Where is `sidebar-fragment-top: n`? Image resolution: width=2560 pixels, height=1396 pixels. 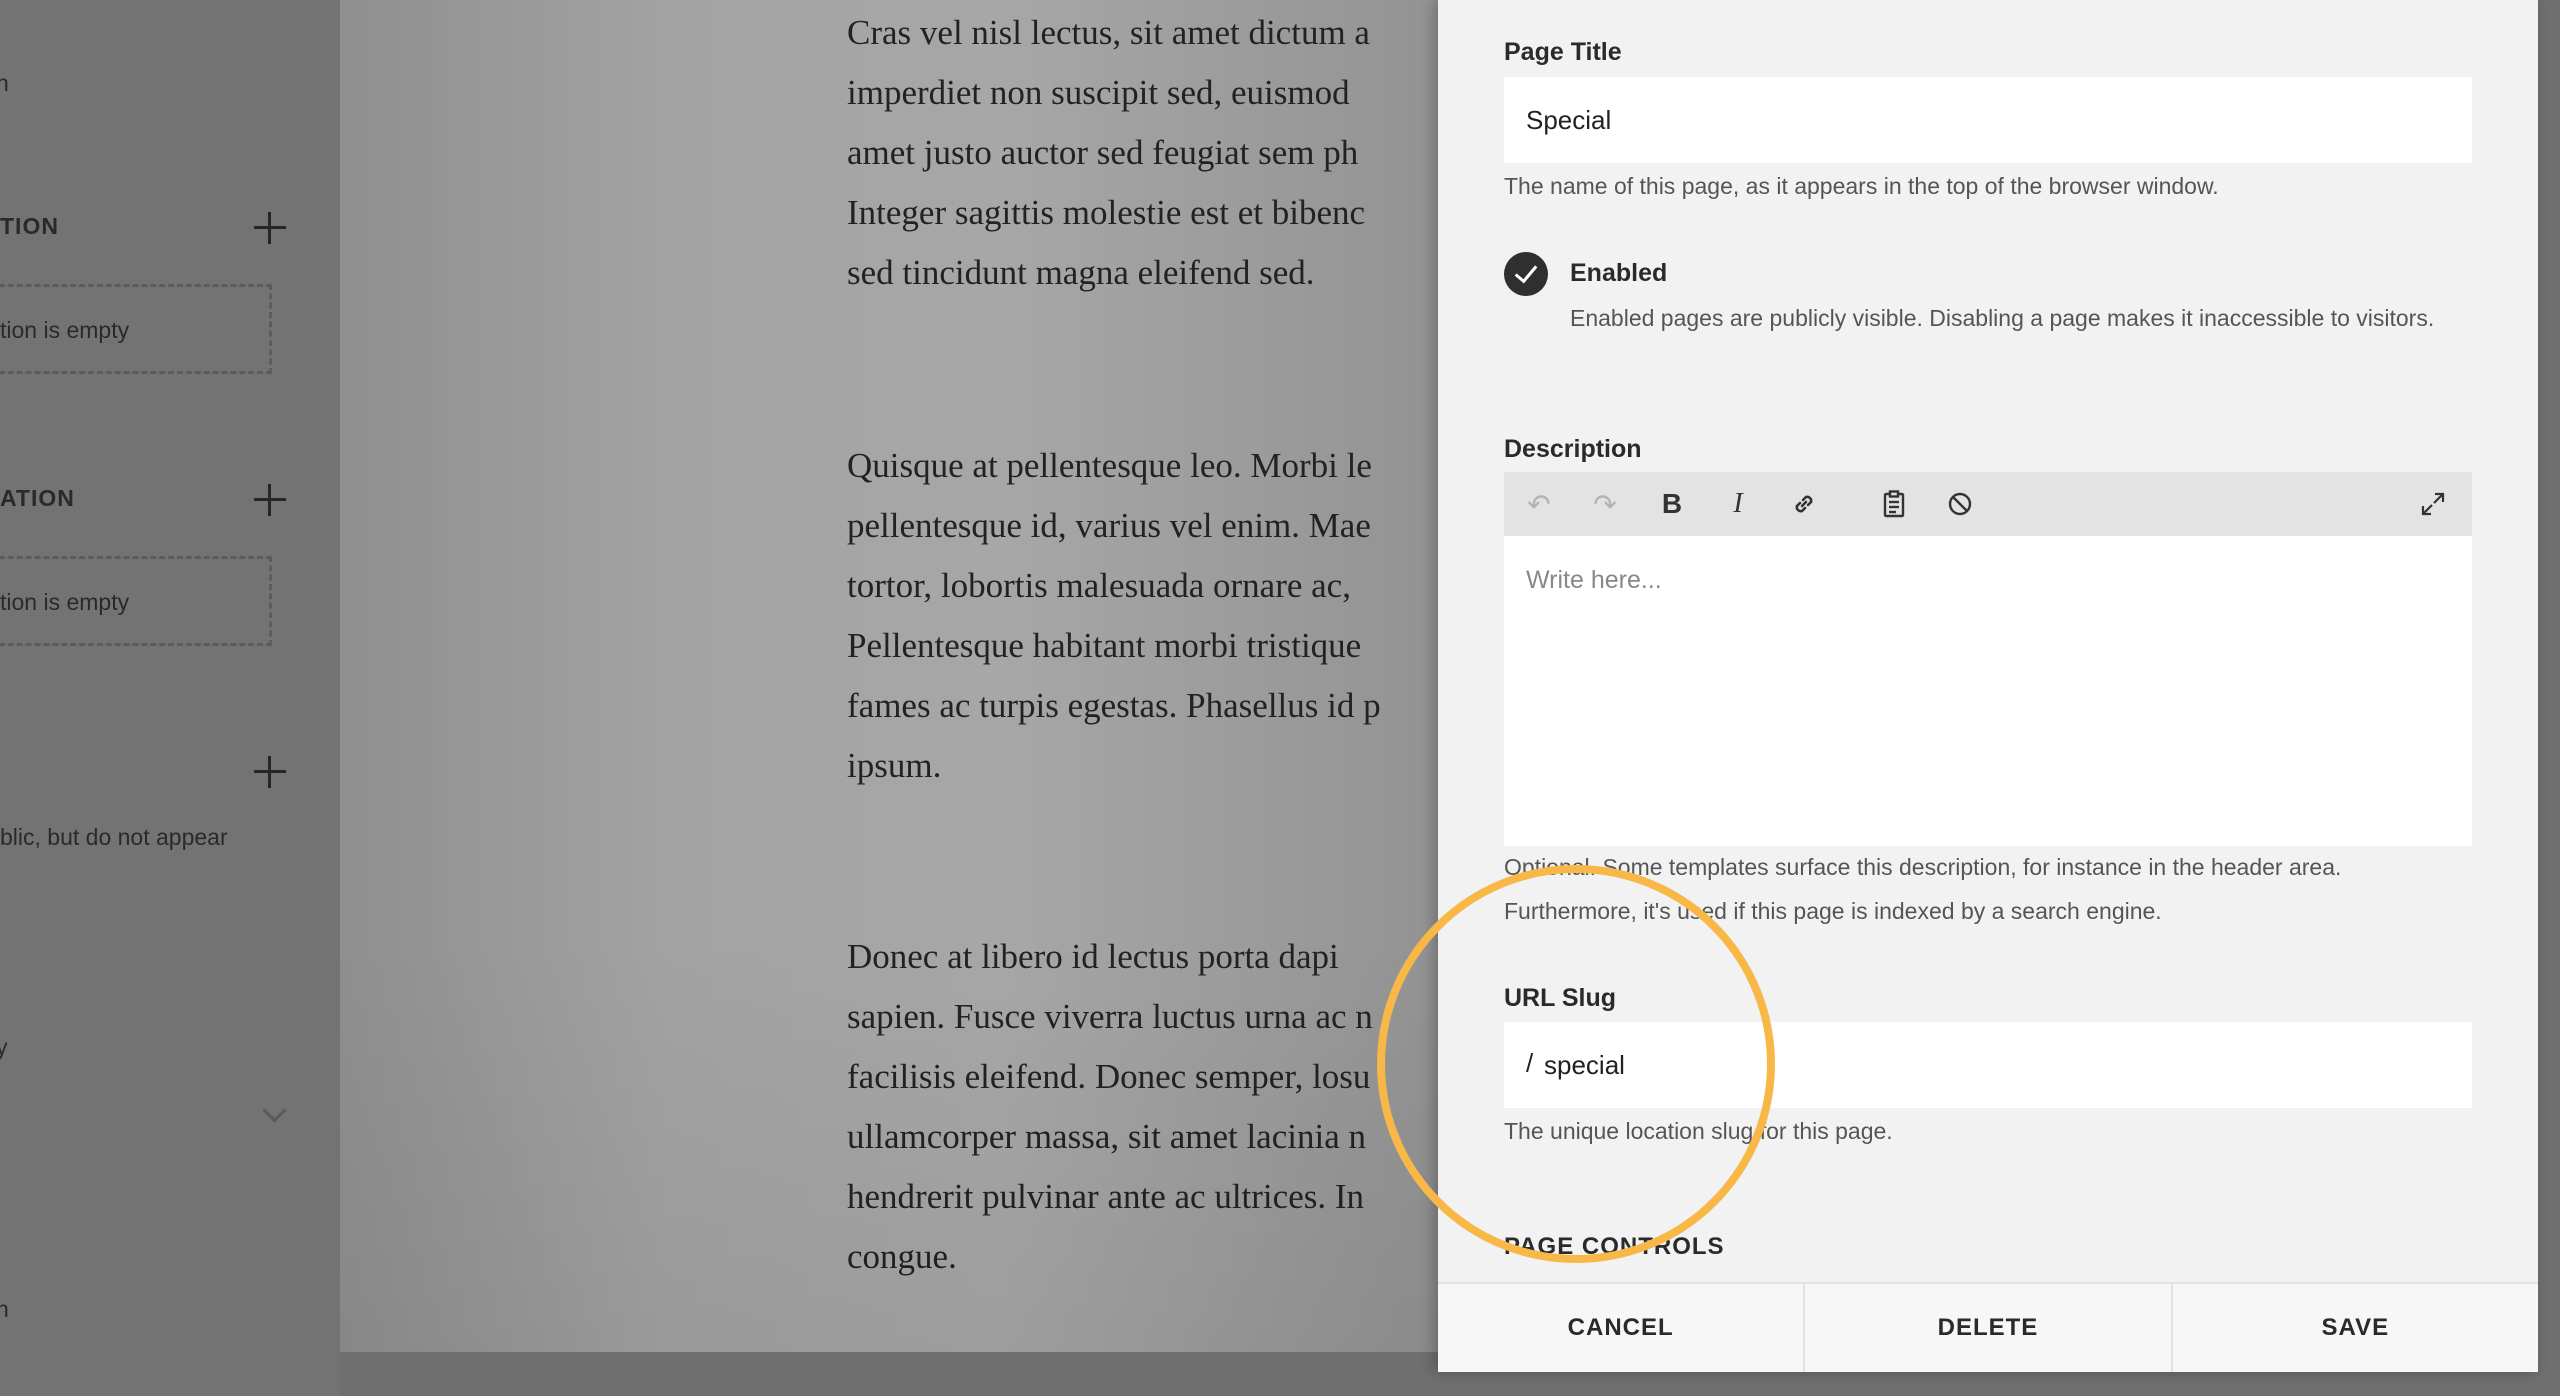 sidebar-fragment-top: n is located at coordinates (4, 83).